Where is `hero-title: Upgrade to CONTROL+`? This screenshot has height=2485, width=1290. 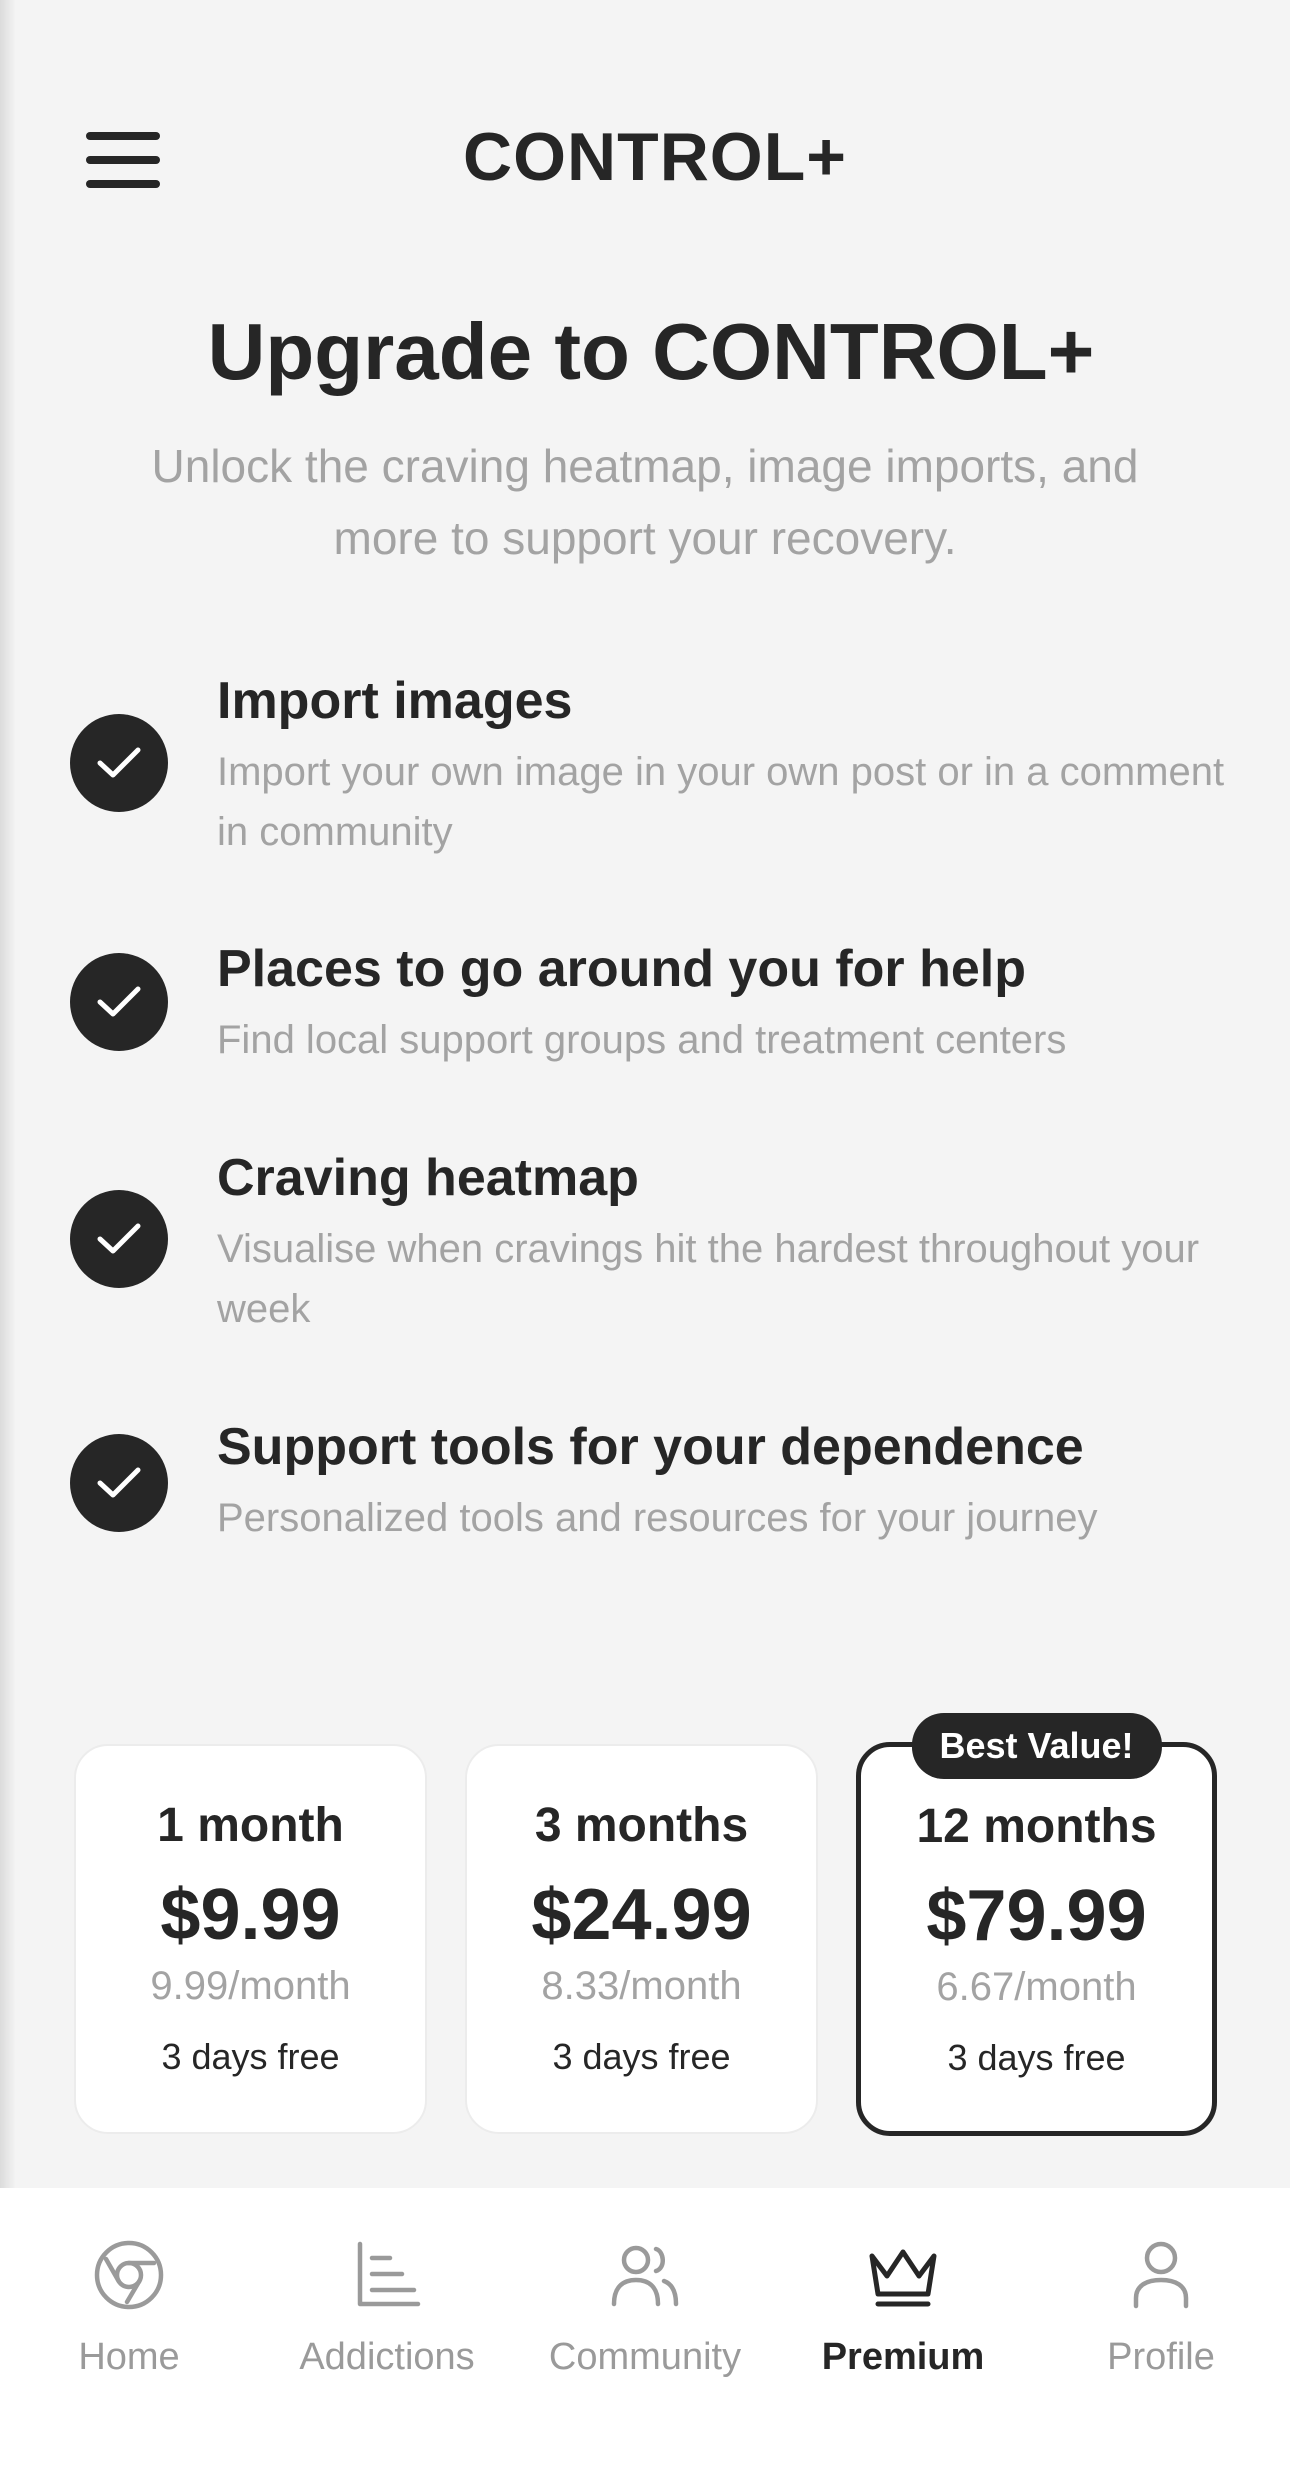 hero-title: Upgrade to CONTROL+ is located at coordinates (651, 351).